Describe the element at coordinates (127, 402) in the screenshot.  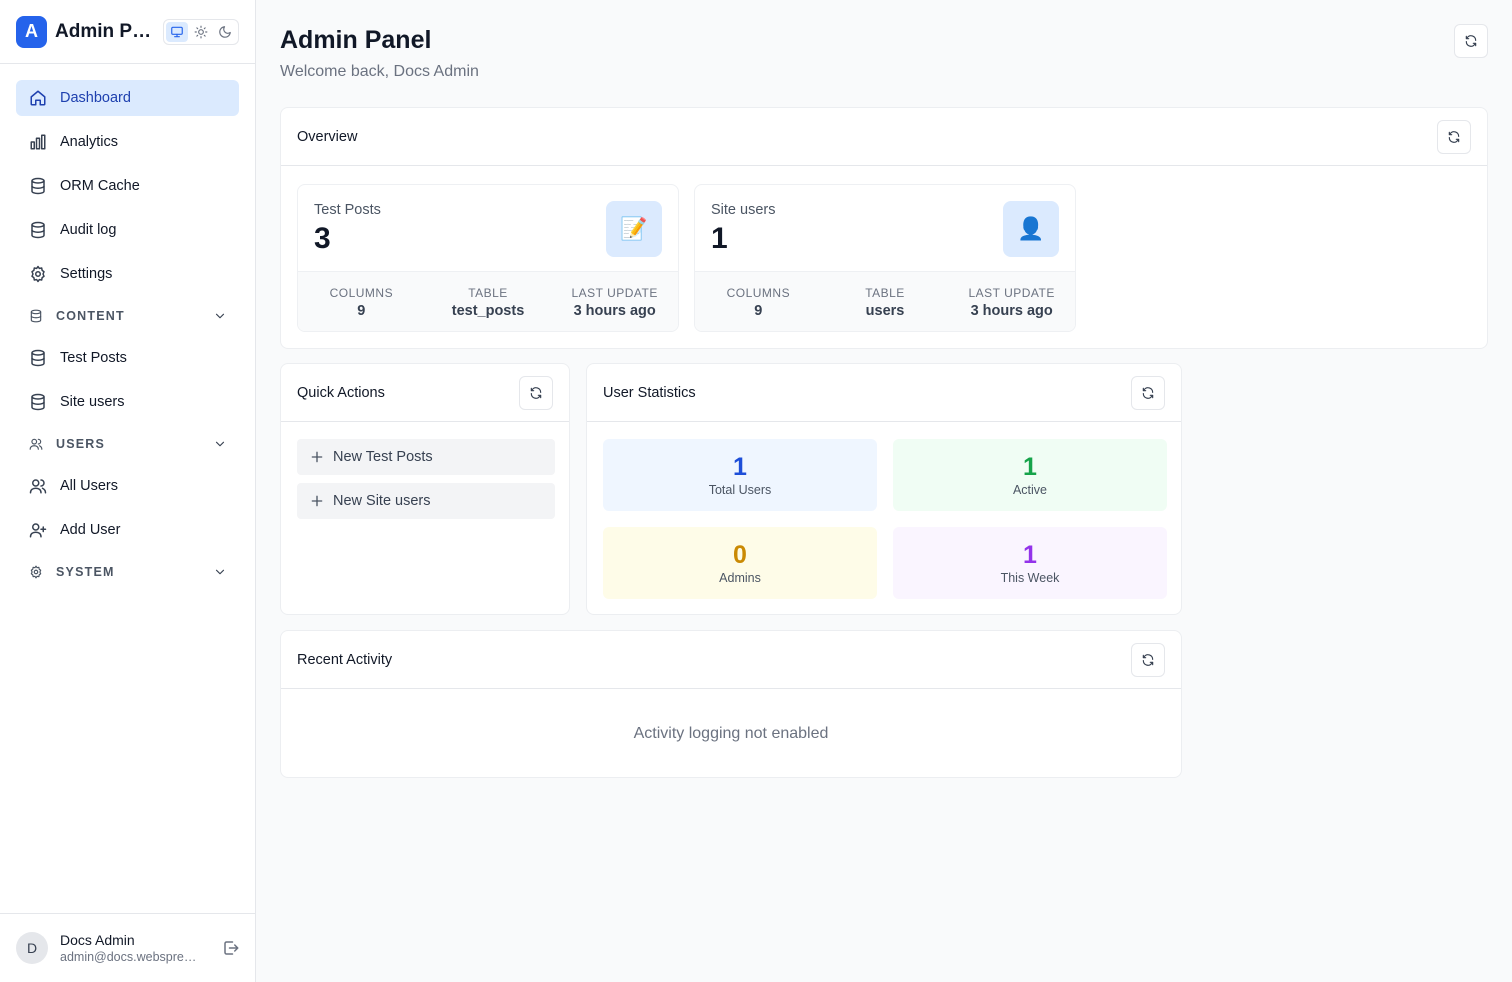
I see `sidebar-item-site-users: Site users` at that location.